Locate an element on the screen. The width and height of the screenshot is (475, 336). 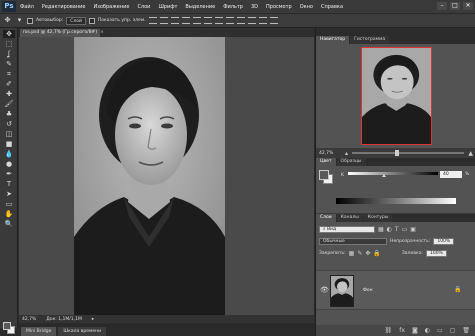
chevron-down-icon: ▾ is located at coordinates (19, 20).